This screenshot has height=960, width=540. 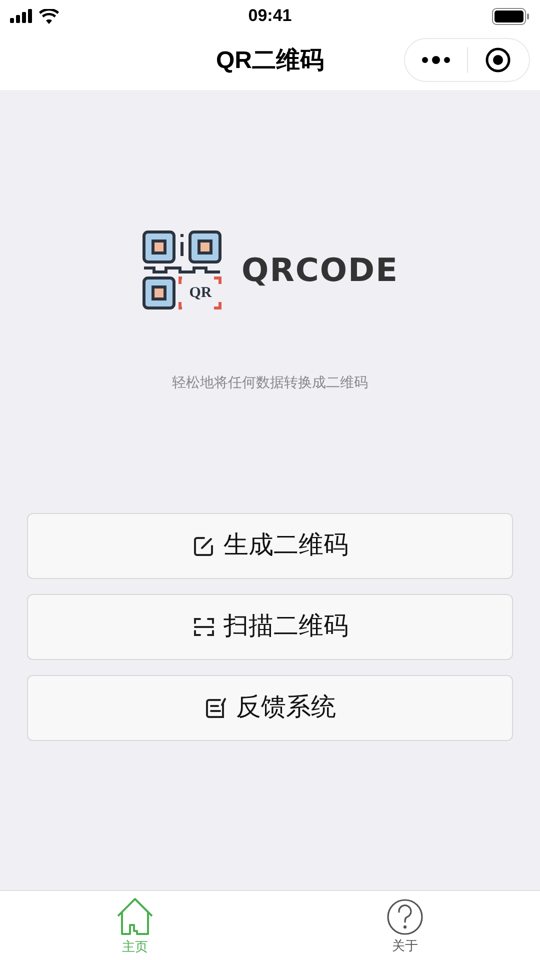 I want to click on action-button: 反馈系统, so click(x=270, y=708).